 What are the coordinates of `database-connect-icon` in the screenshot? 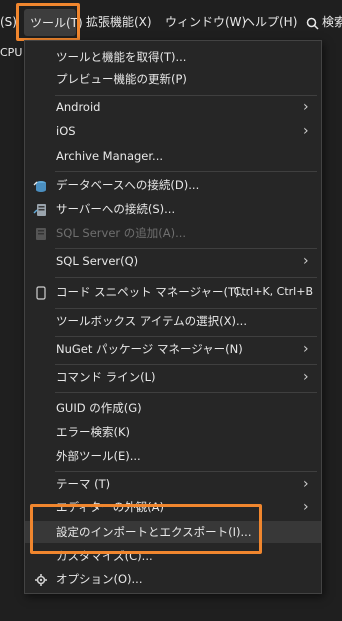 It's located at (41, 185).